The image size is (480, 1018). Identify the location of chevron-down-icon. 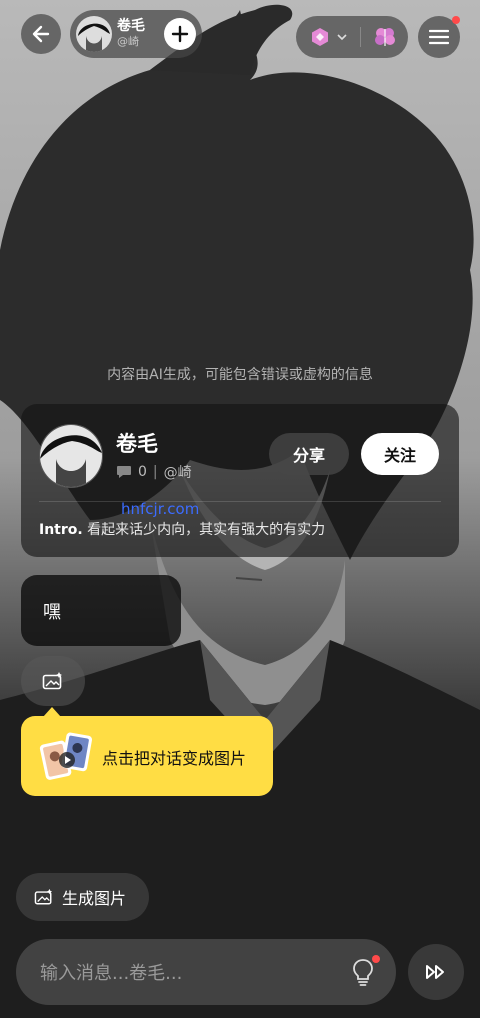
(342, 37).